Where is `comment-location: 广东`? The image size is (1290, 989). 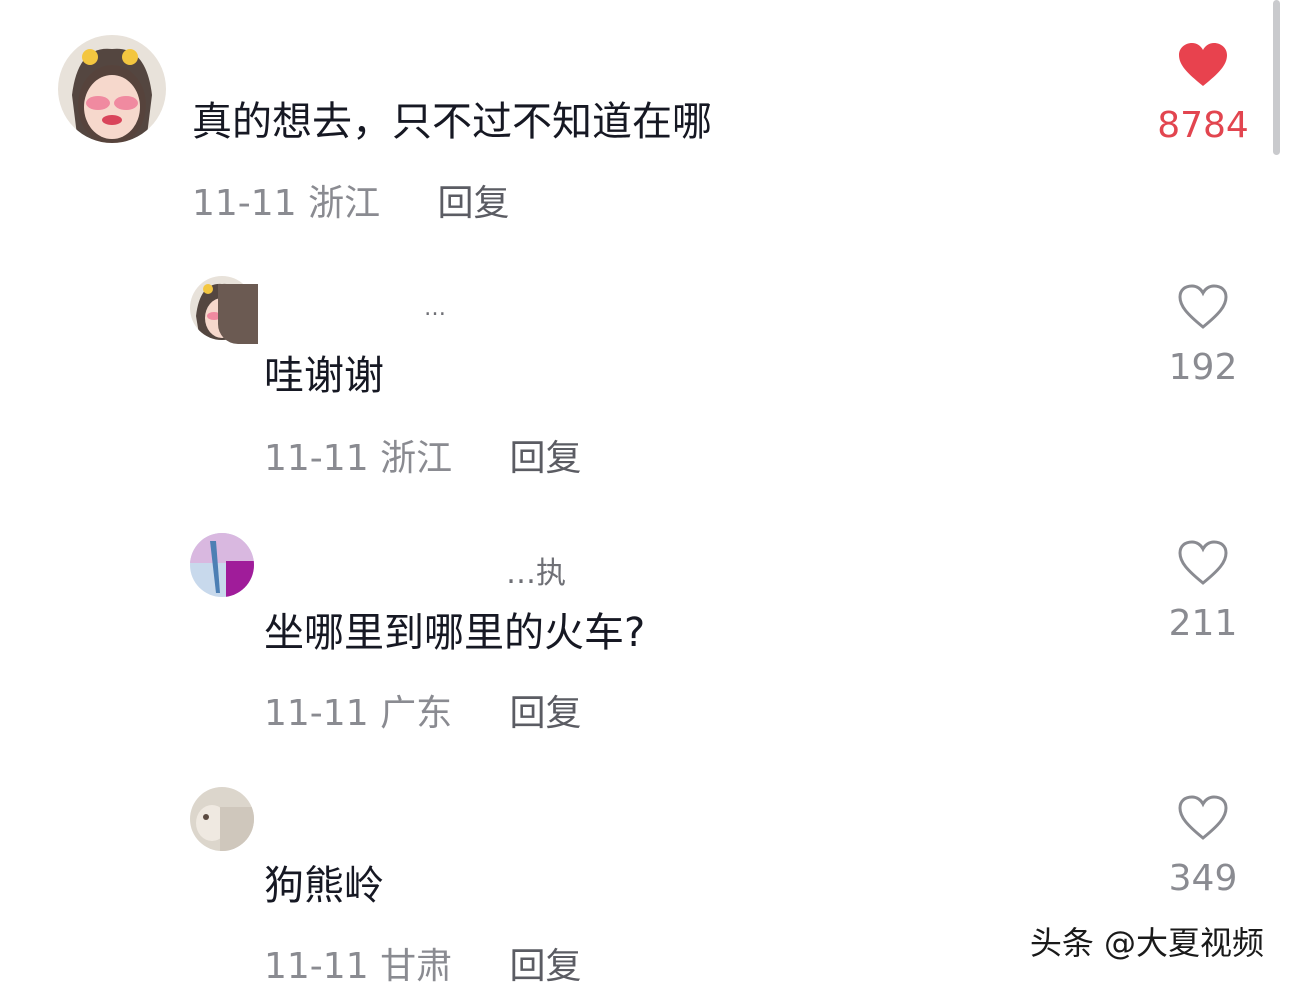
comment-location: 广东 is located at coordinates (416, 713).